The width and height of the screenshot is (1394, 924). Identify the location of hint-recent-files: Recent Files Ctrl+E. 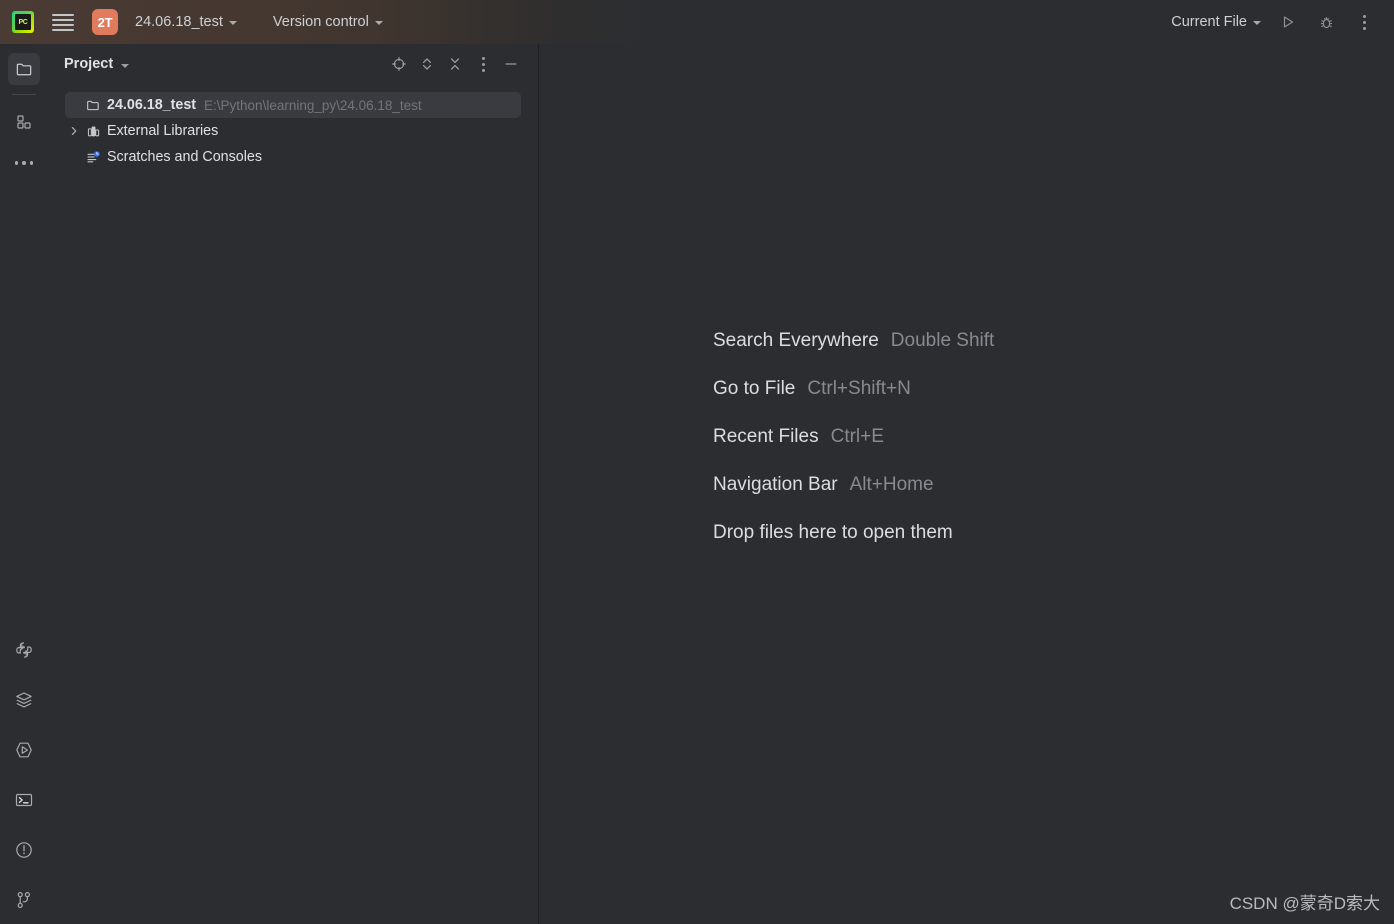
(853, 437).